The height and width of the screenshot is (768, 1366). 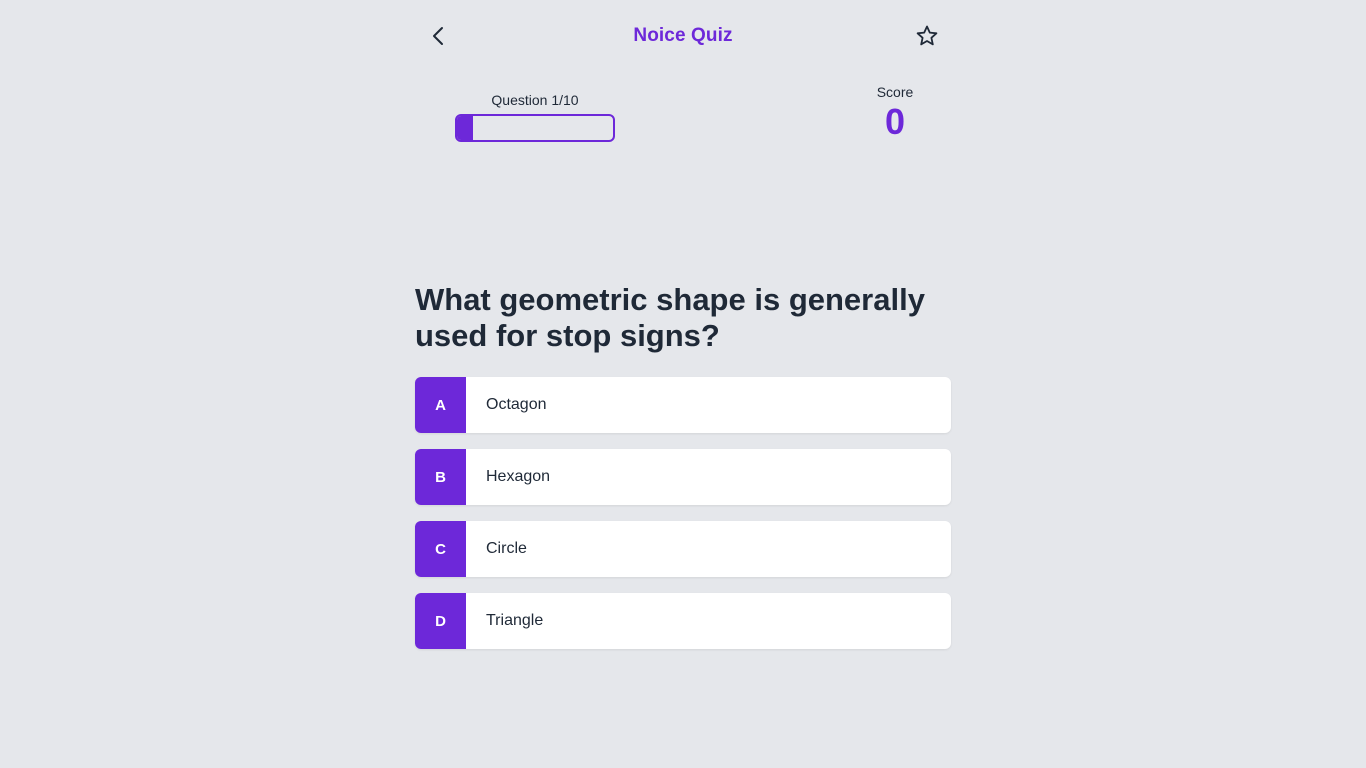 What do you see at coordinates (895, 92) in the screenshot?
I see `score-label: Score` at bounding box center [895, 92].